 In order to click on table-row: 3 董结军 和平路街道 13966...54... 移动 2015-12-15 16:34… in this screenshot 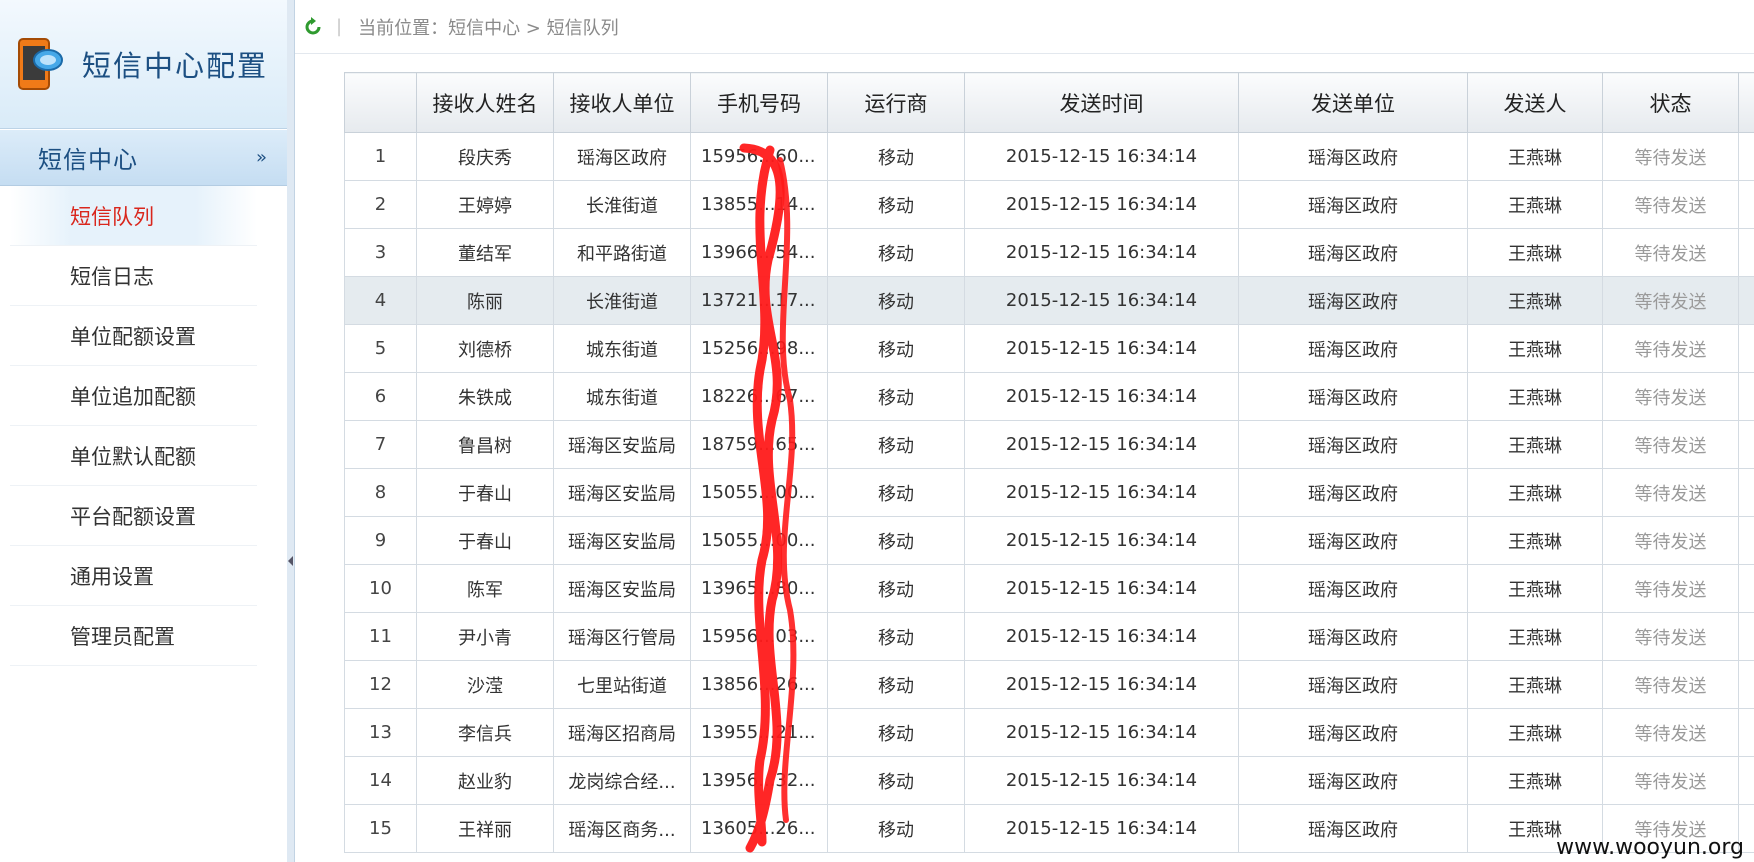, I will do `click(1049, 252)`.